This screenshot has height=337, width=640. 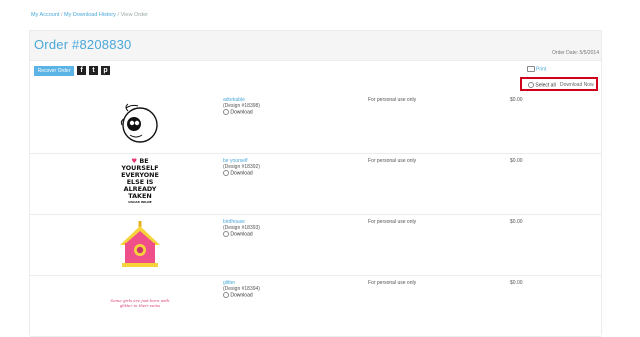 What do you see at coordinates (559, 84) in the screenshot?
I see `download-actions-box: Select all Download Now` at bounding box center [559, 84].